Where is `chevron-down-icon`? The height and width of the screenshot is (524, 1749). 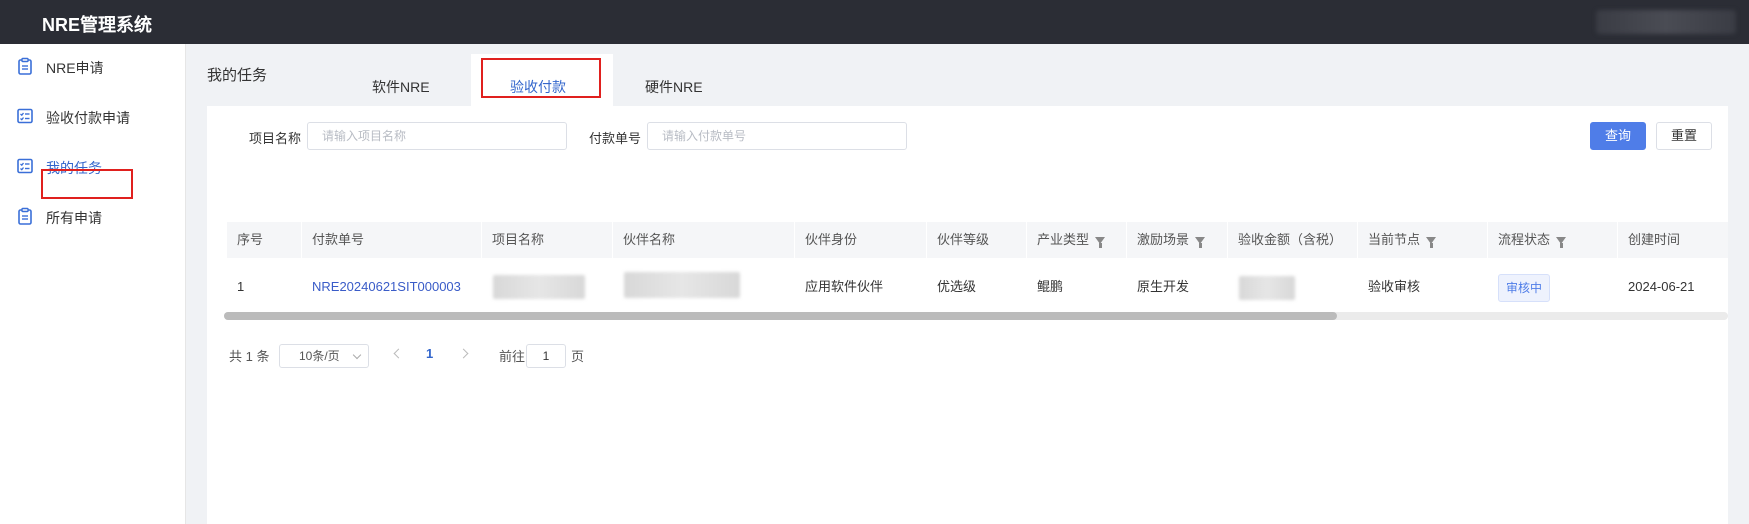
chevron-down-icon is located at coordinates (357, 355).